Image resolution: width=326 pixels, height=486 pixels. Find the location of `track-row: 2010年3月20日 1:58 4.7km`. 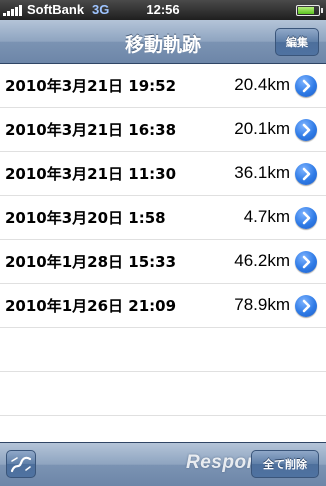

track-row: 2010年3月20日 1:58 4.7km is located at coordinates (163, 218).